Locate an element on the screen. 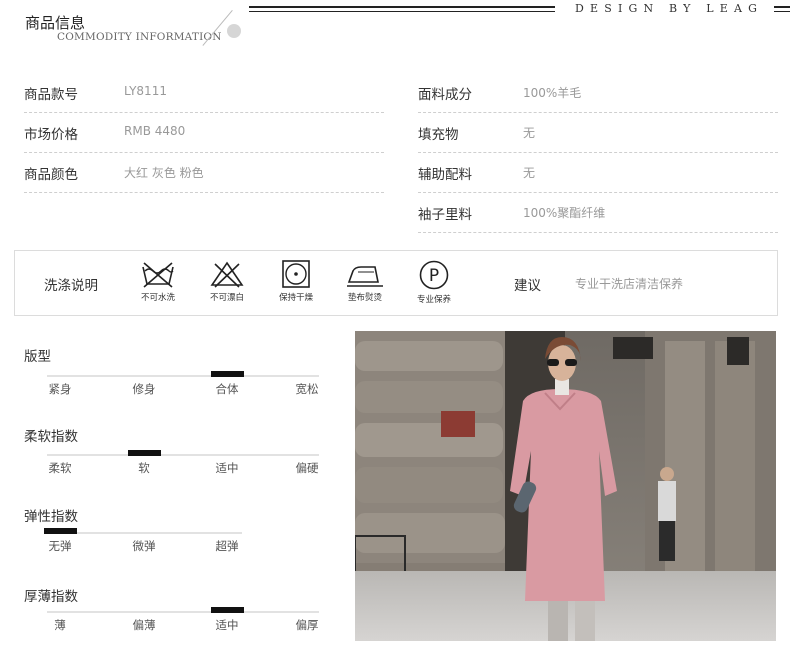 The height and width of the screenshot is (662, 790). header-rule is located at coordinates (402, 7).